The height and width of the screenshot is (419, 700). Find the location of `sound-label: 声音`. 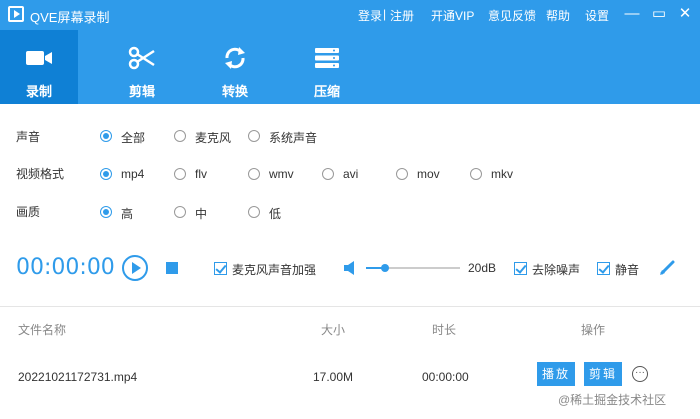

sound-label: 声音 is located at coordinates (28, 137).